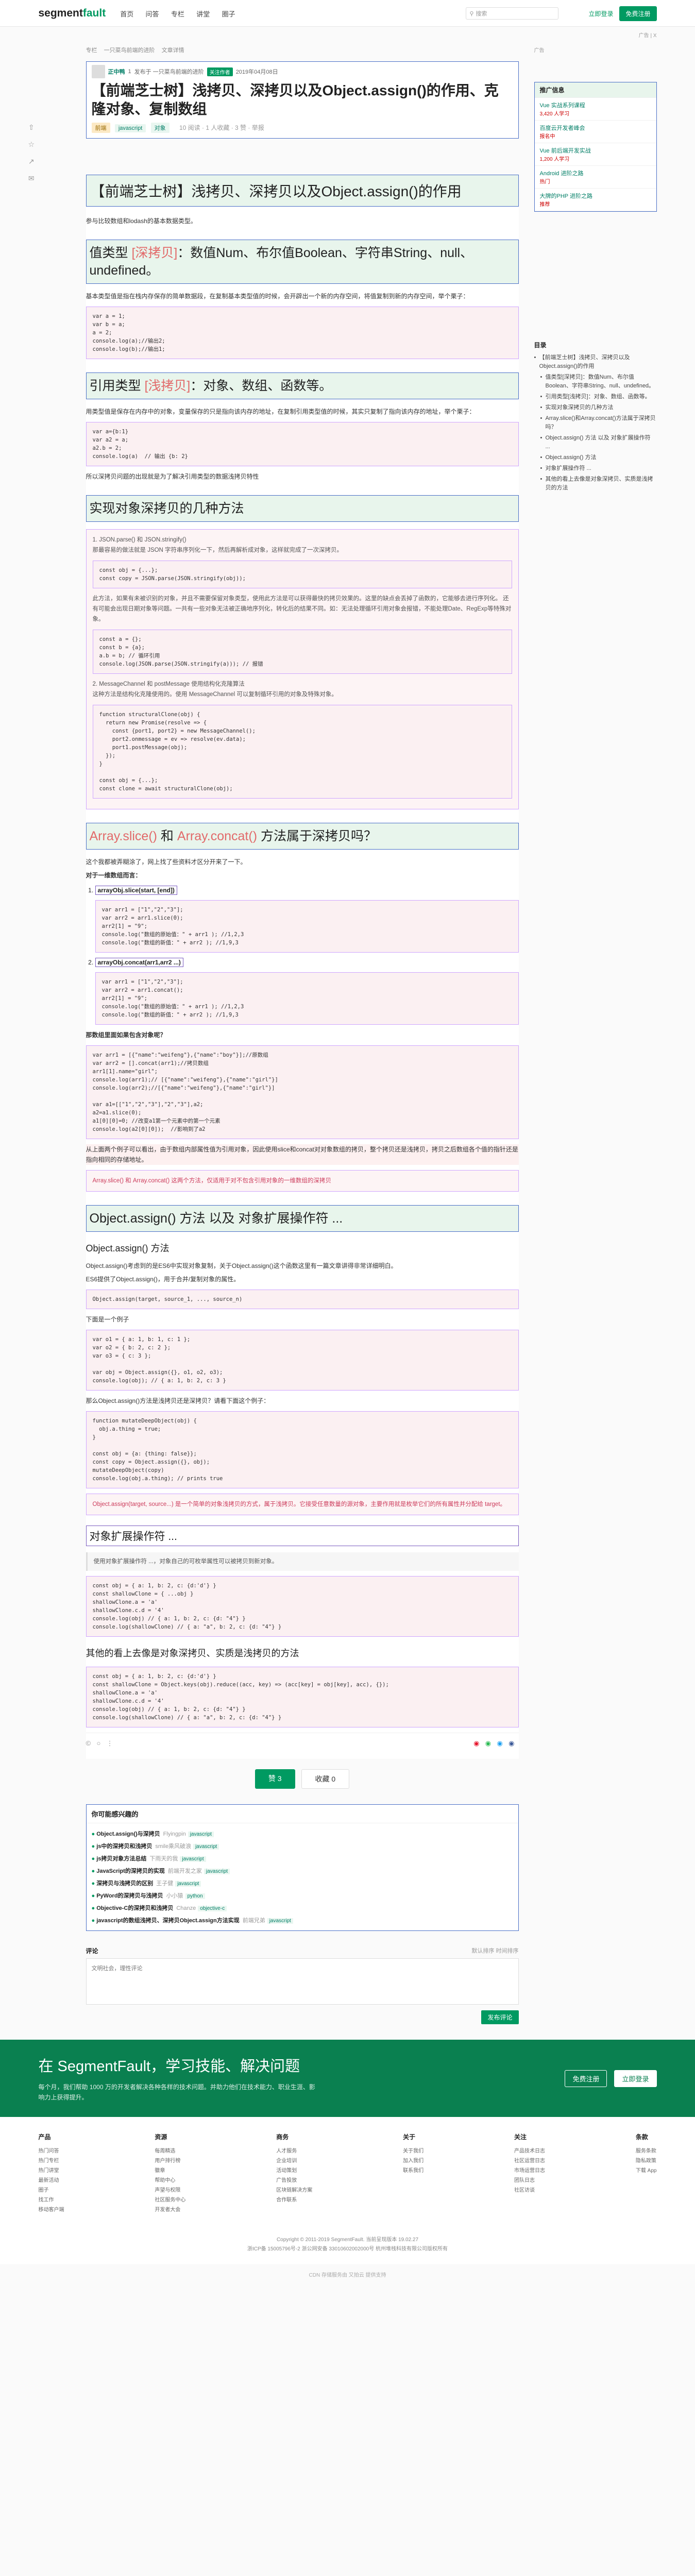  What do you see at coordinates (128, 1834) in the screenshot?
I see `related-item-title: Object.assign()与深拷贝` at bounding box center [128, 1834].